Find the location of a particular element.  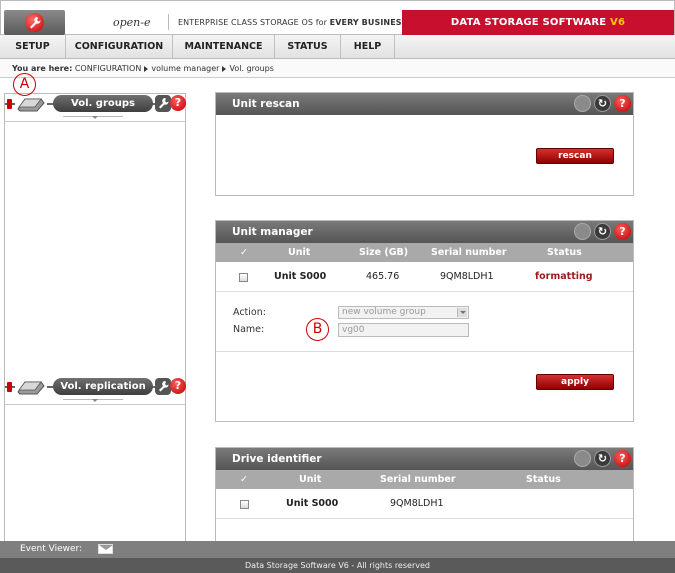

drive-unit-name: Unit S000 is located at coordinates (312, 503).